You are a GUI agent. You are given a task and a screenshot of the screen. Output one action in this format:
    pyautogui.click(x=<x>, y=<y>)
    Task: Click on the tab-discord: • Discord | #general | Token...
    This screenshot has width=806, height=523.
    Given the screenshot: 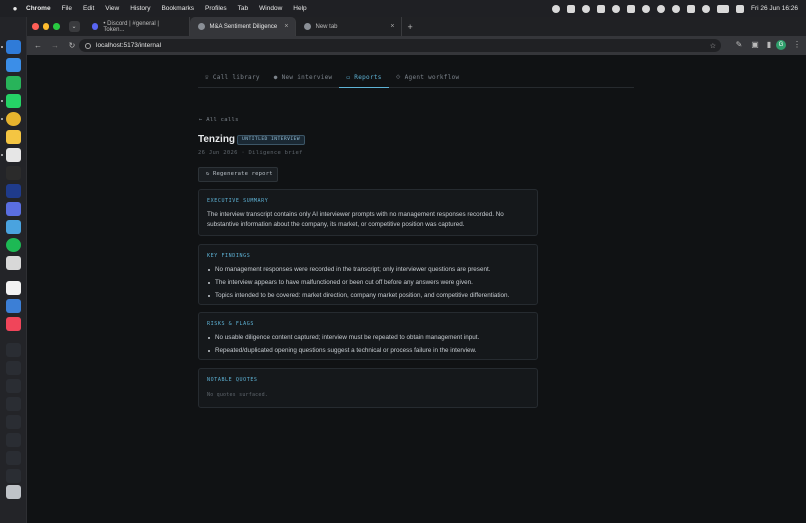 What is the action you would take?
    pyautogui.click(x=137, y=26)
    